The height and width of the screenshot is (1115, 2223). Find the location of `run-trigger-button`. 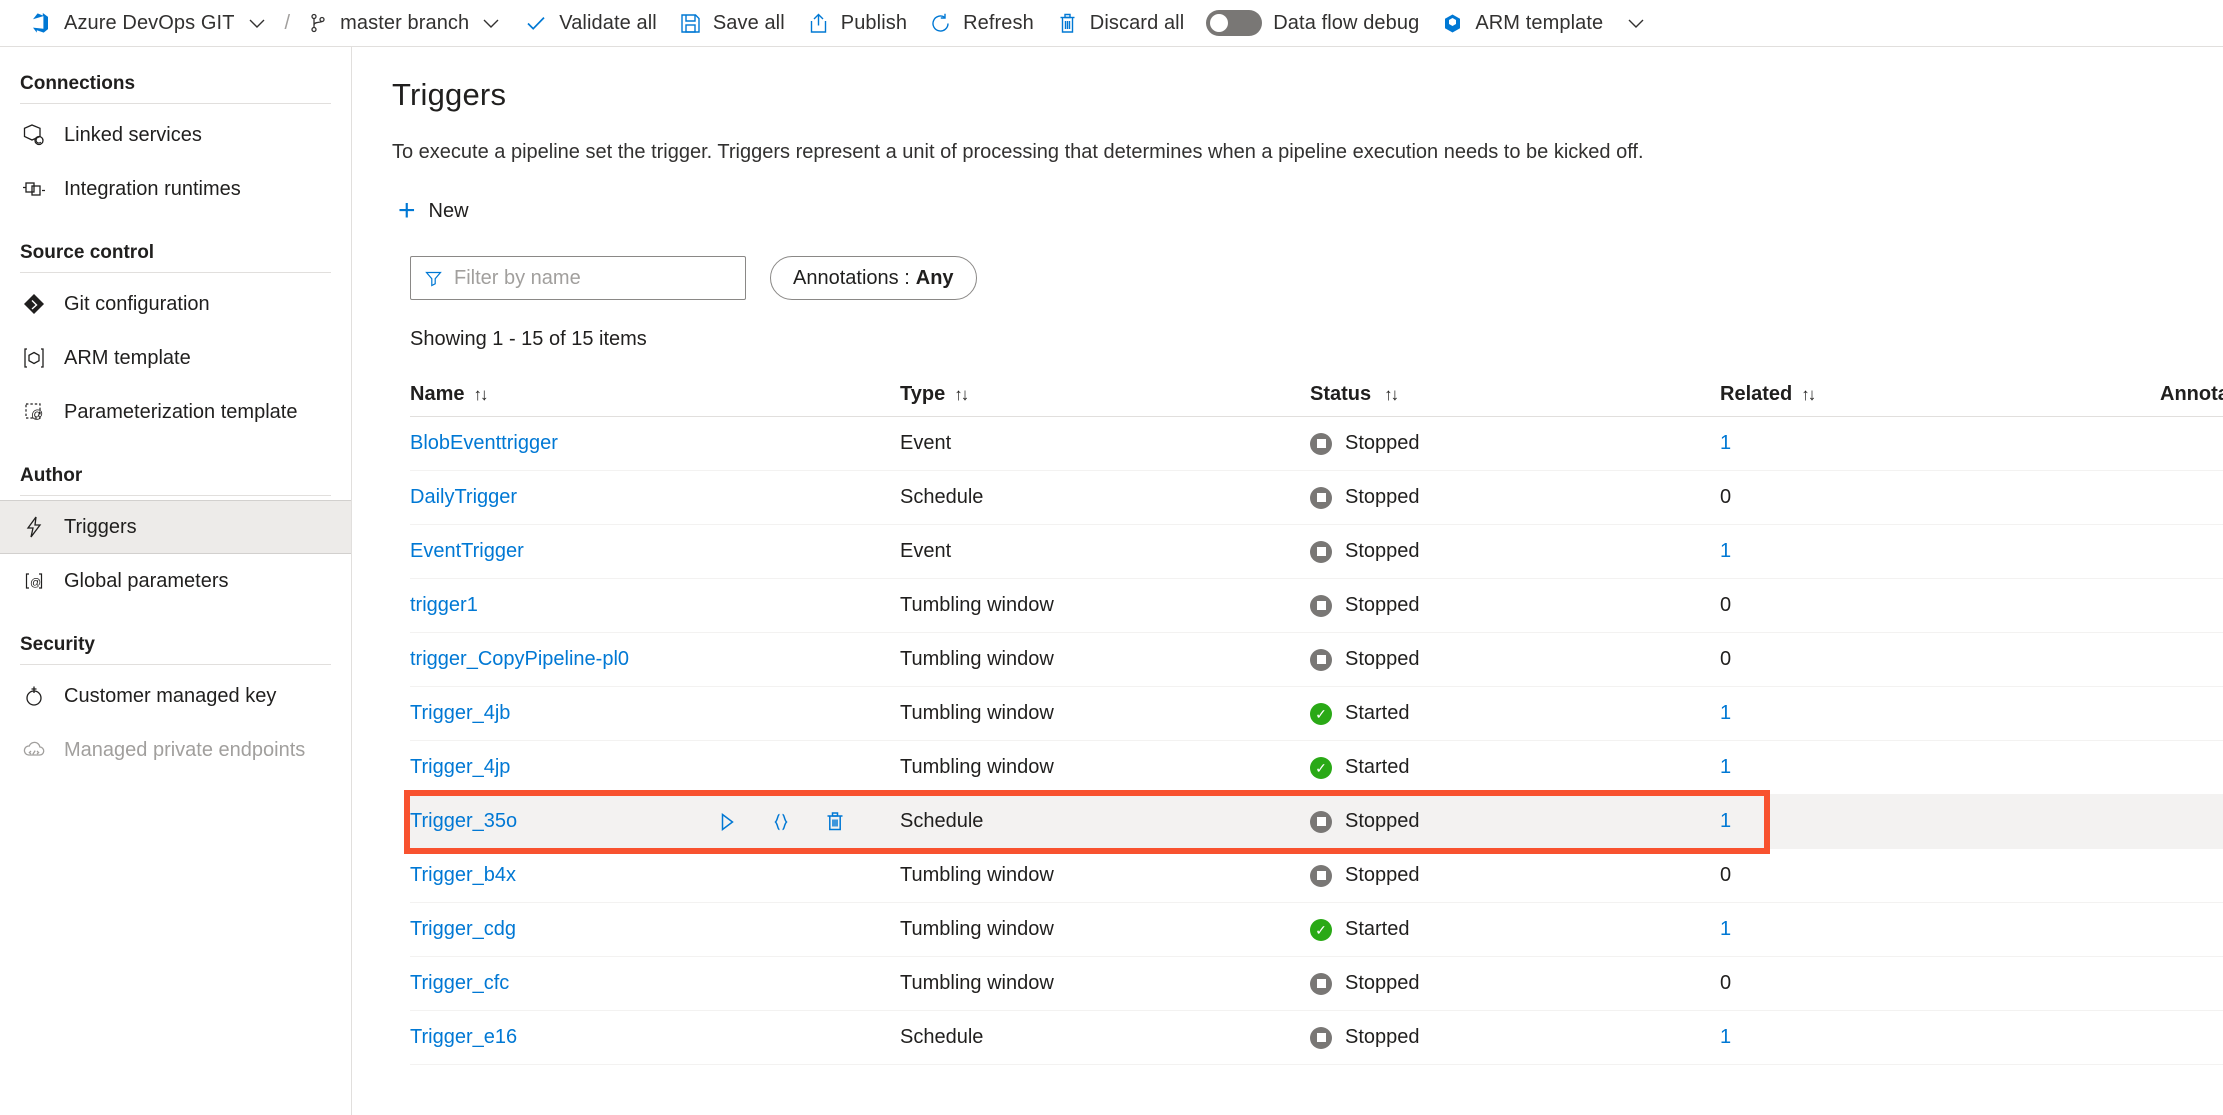

run-trigger-button is located at coordinates (727, 822).